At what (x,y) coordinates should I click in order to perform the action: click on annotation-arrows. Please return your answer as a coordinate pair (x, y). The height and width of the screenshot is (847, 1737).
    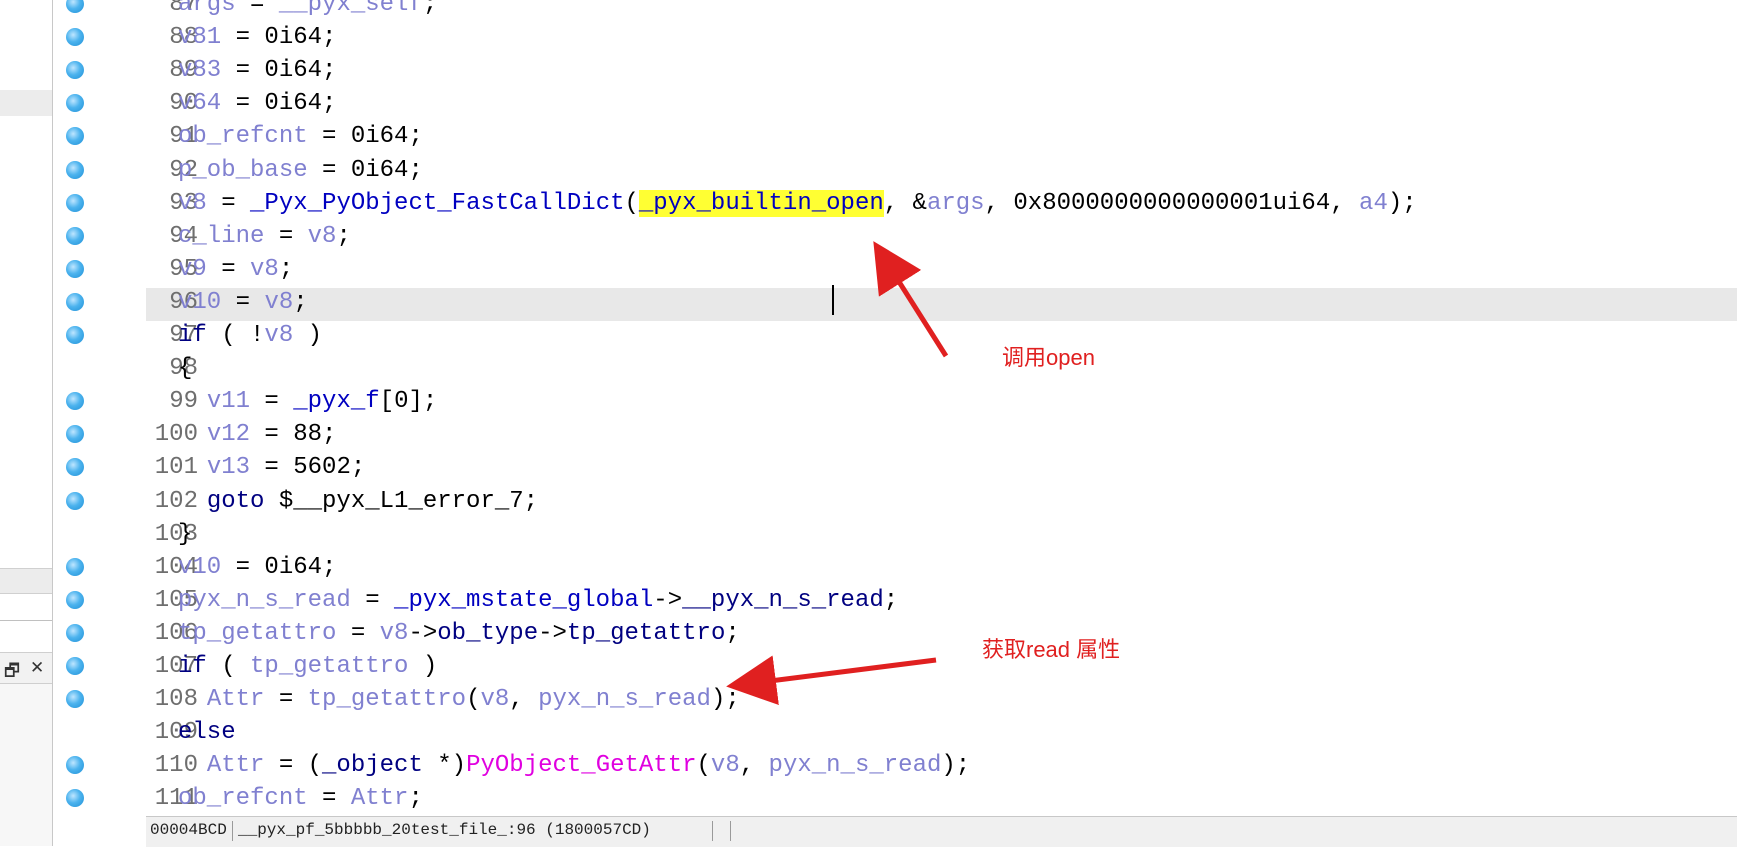
    Looking at the image, I should click on (837, 473).